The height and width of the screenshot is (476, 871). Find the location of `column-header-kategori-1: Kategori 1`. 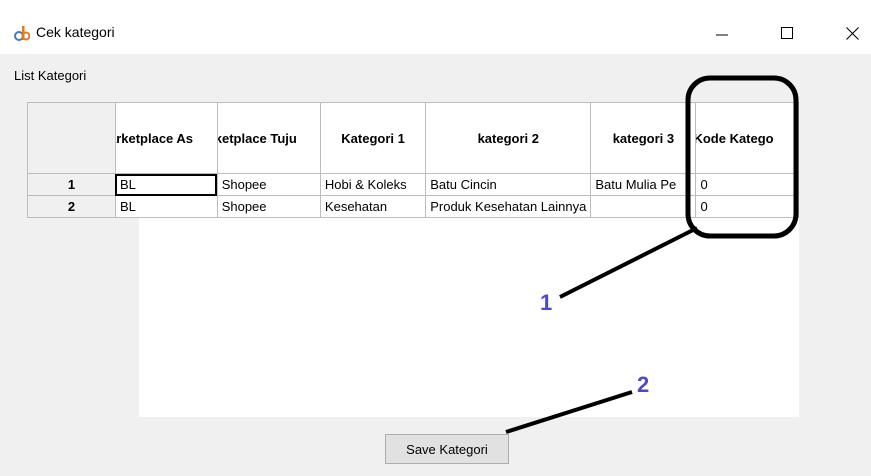

column-header-kategori-1: Kategori 1 is located at coordinates (373, 138).